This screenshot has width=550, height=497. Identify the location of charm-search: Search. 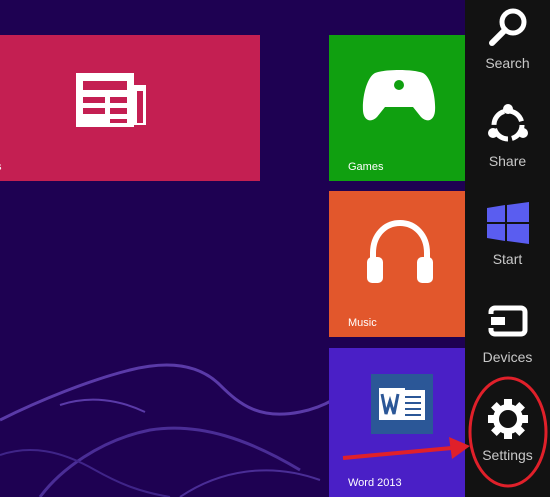
(507, 45).